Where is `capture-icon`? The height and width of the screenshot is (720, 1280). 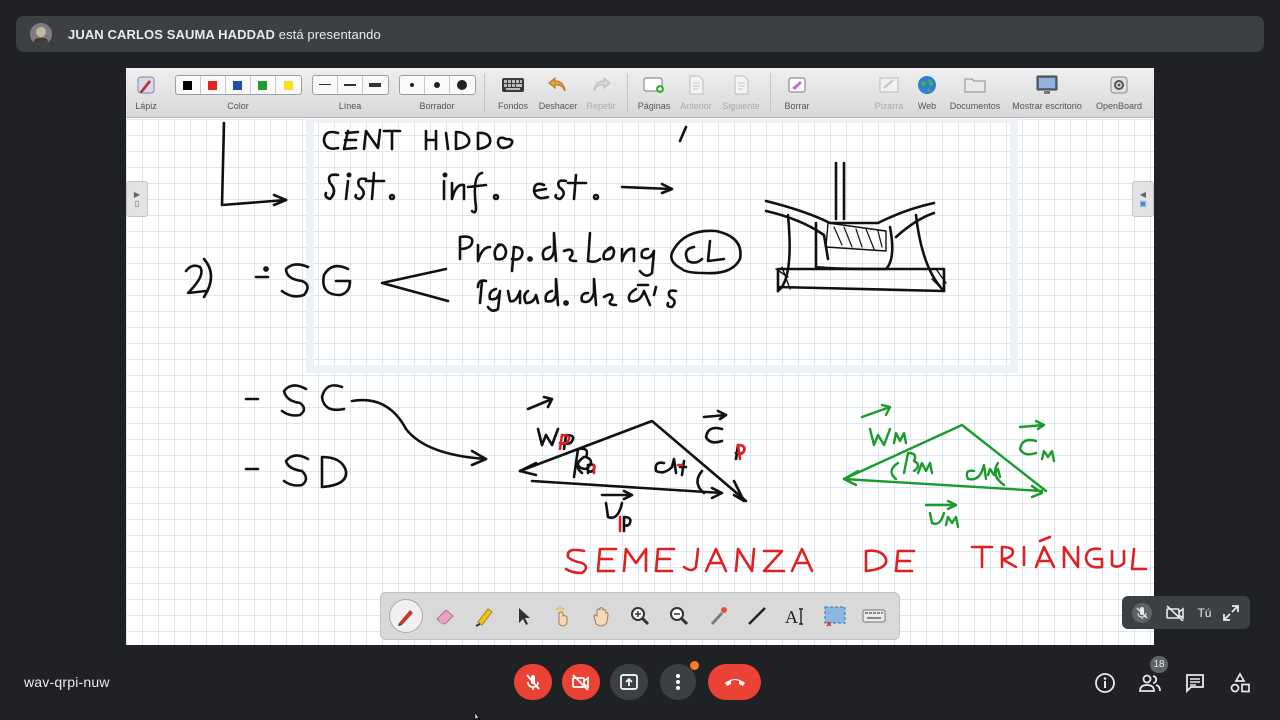 capture-icon is located at coordinates (834, 616).